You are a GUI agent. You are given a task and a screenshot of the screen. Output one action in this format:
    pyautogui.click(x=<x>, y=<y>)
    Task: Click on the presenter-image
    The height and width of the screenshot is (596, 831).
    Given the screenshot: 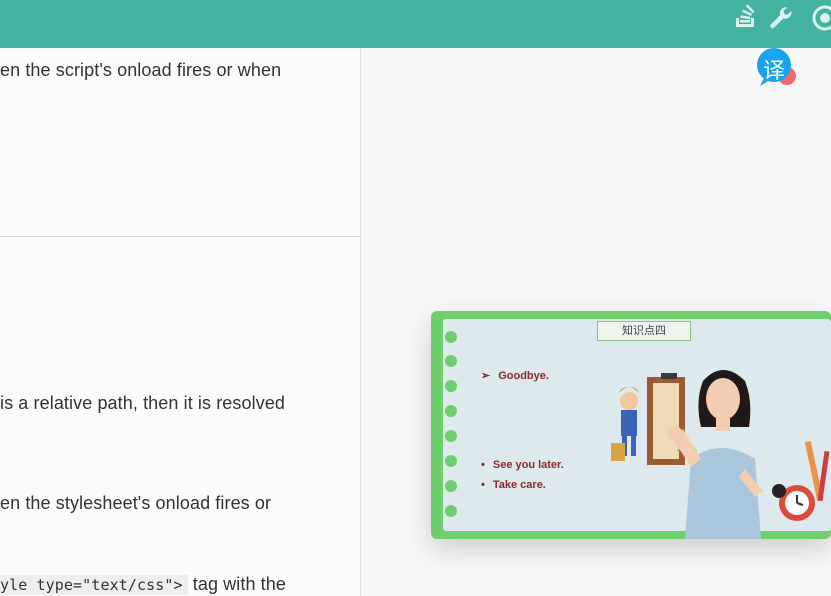 What is the action you would take?
    pyautogui.click(x=715, y=454)
    